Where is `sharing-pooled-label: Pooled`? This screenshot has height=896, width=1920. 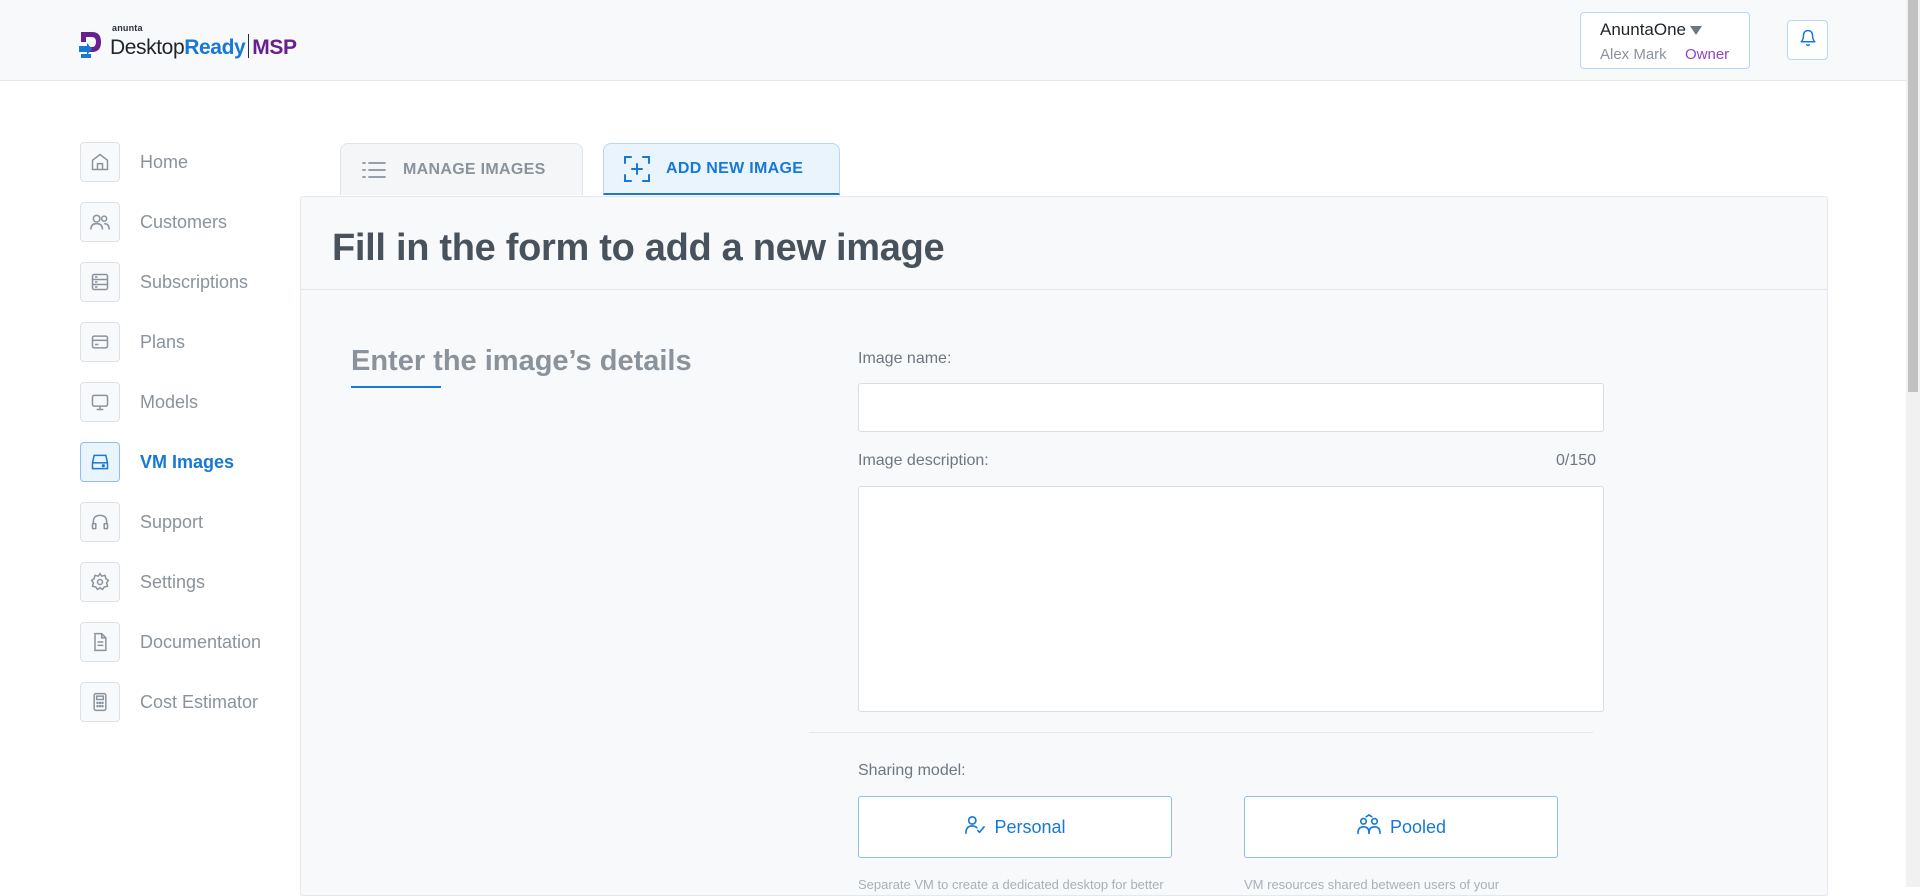
sharing-pooled-label: Pooled is located at coordinates (1418, 826).